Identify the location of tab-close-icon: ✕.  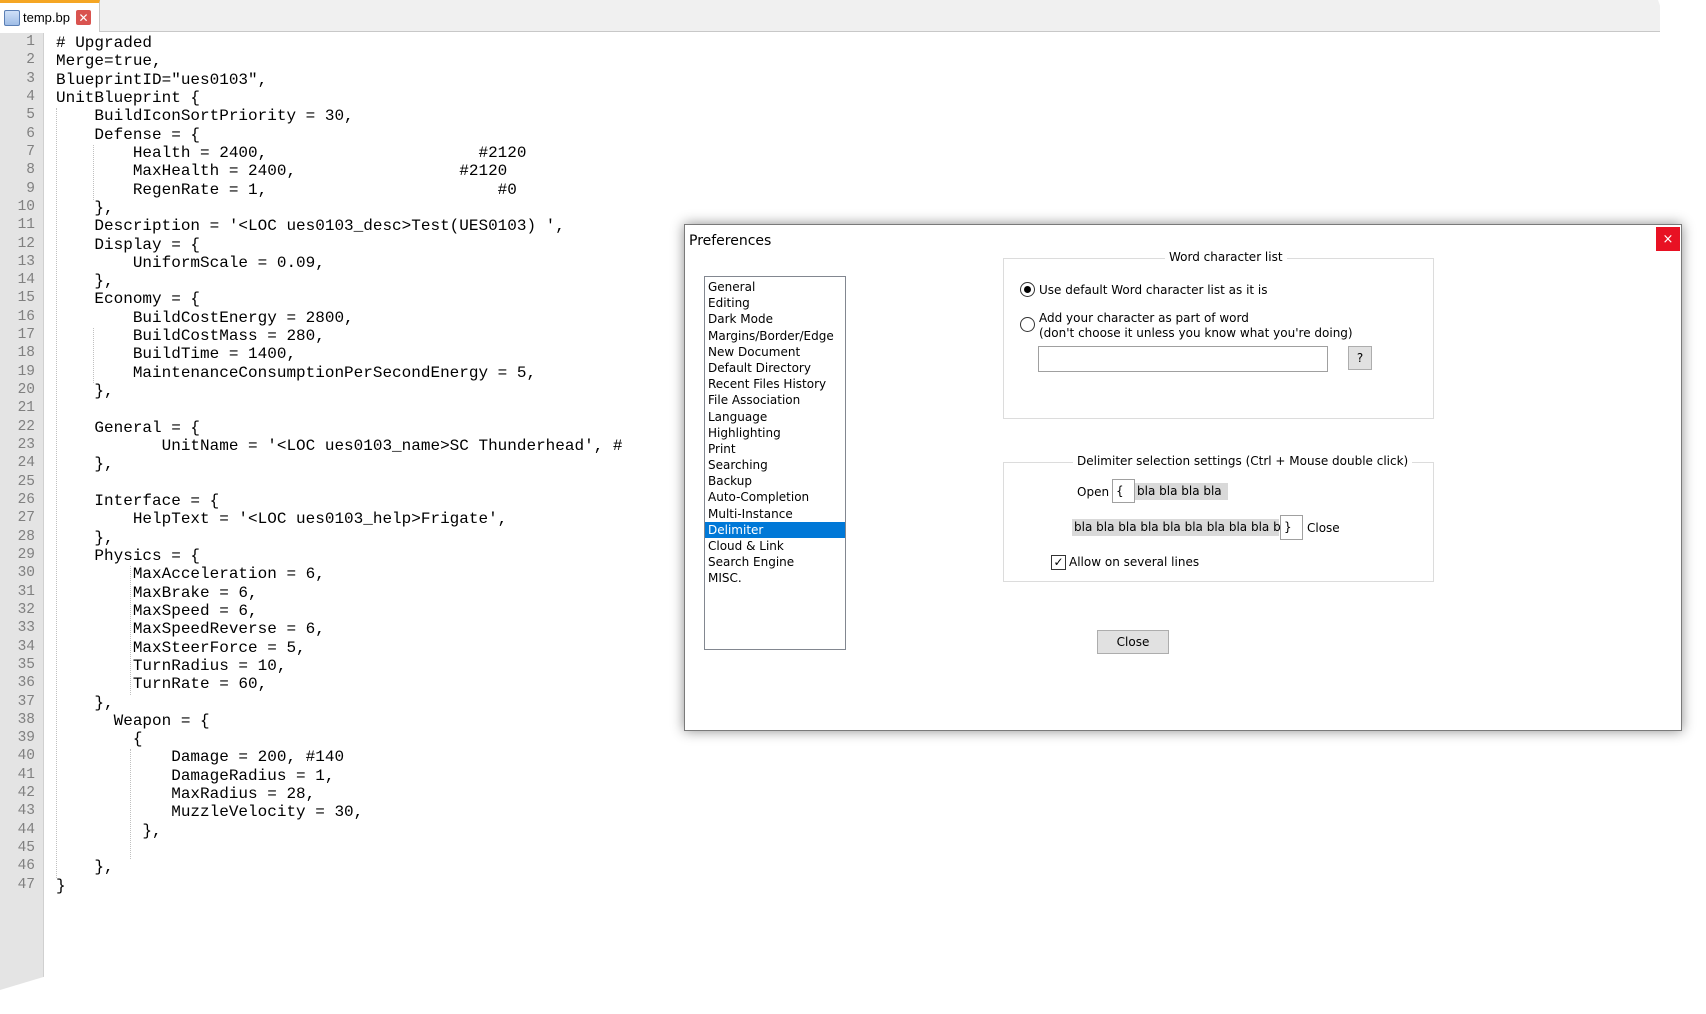
(83, 17).